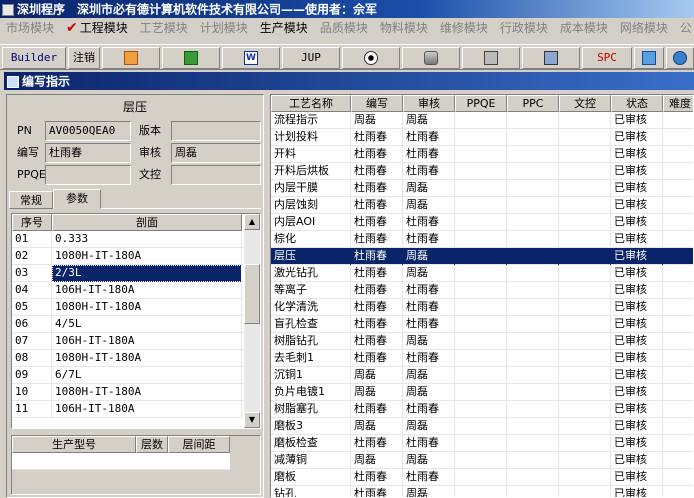 The image size is (694, 498). I want to click on powerpoint-button, so click(131, 58).